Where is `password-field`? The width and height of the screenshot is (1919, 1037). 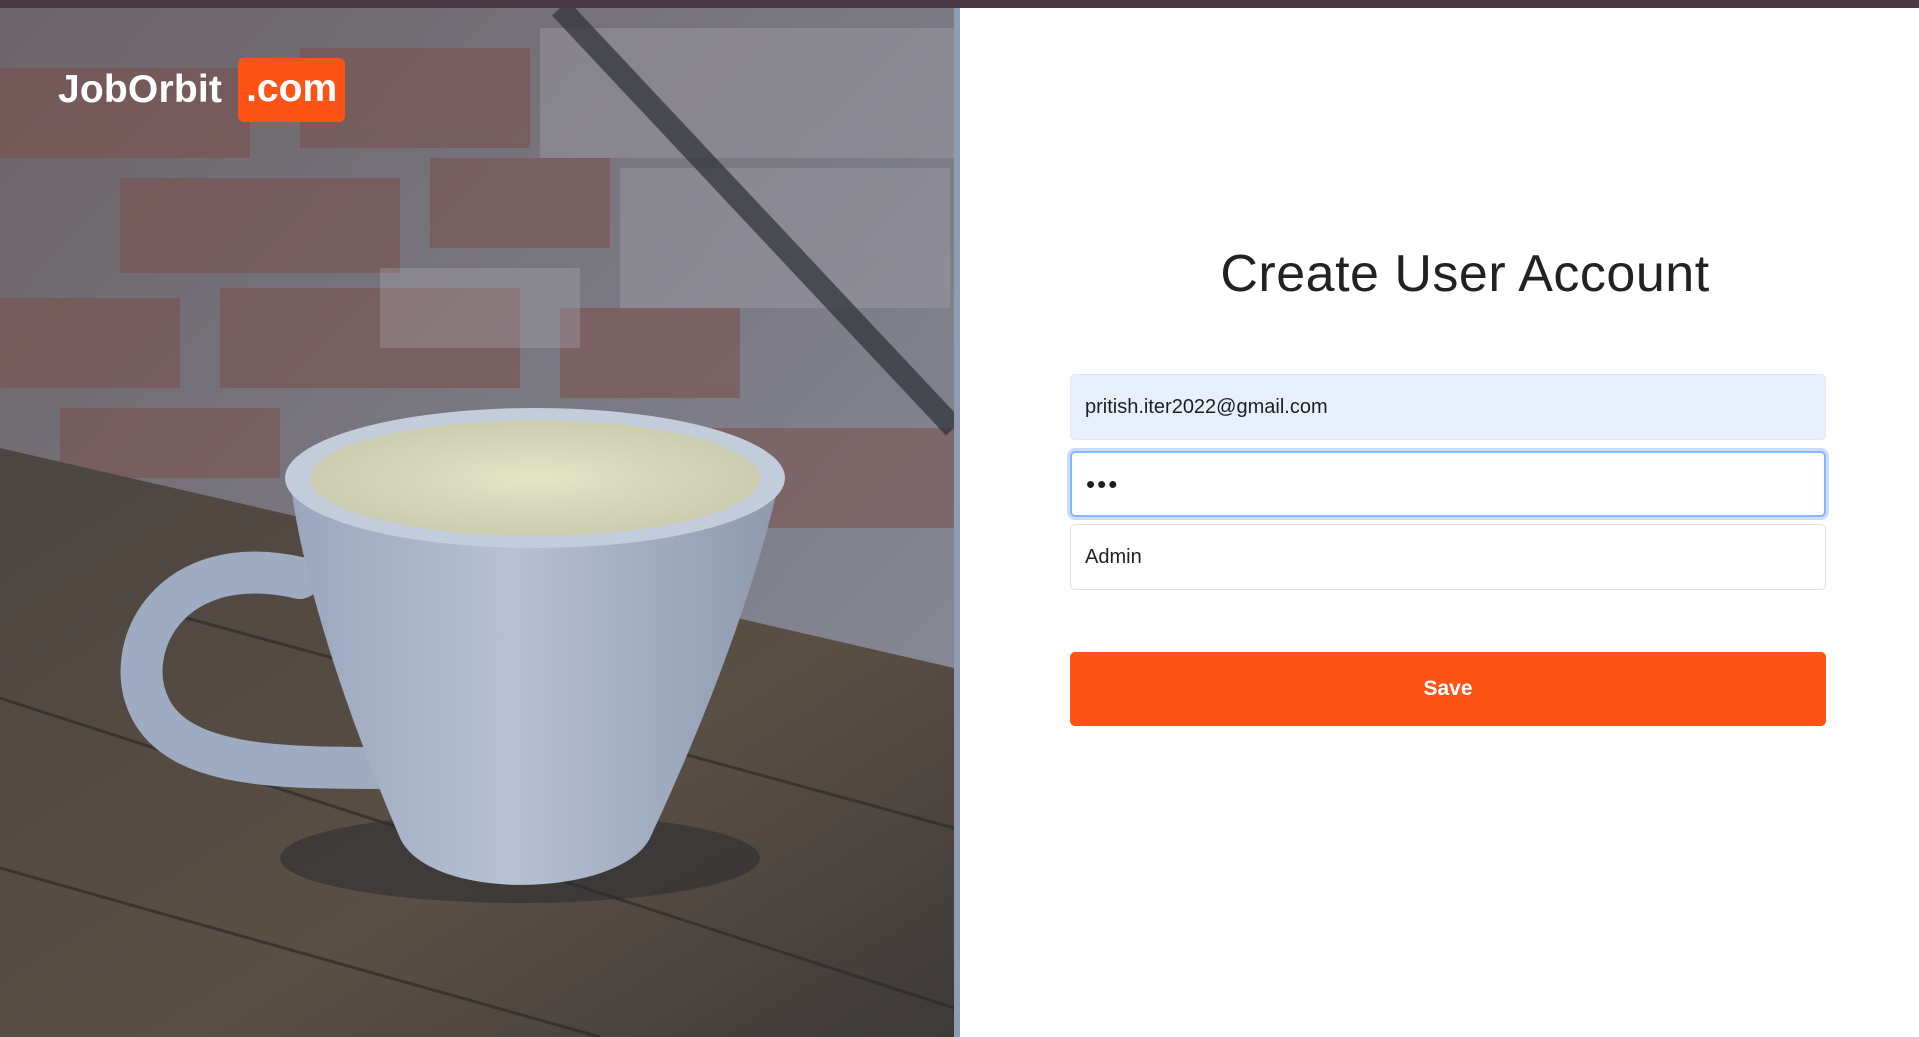 password-field is located at coordinates (1448, 484).